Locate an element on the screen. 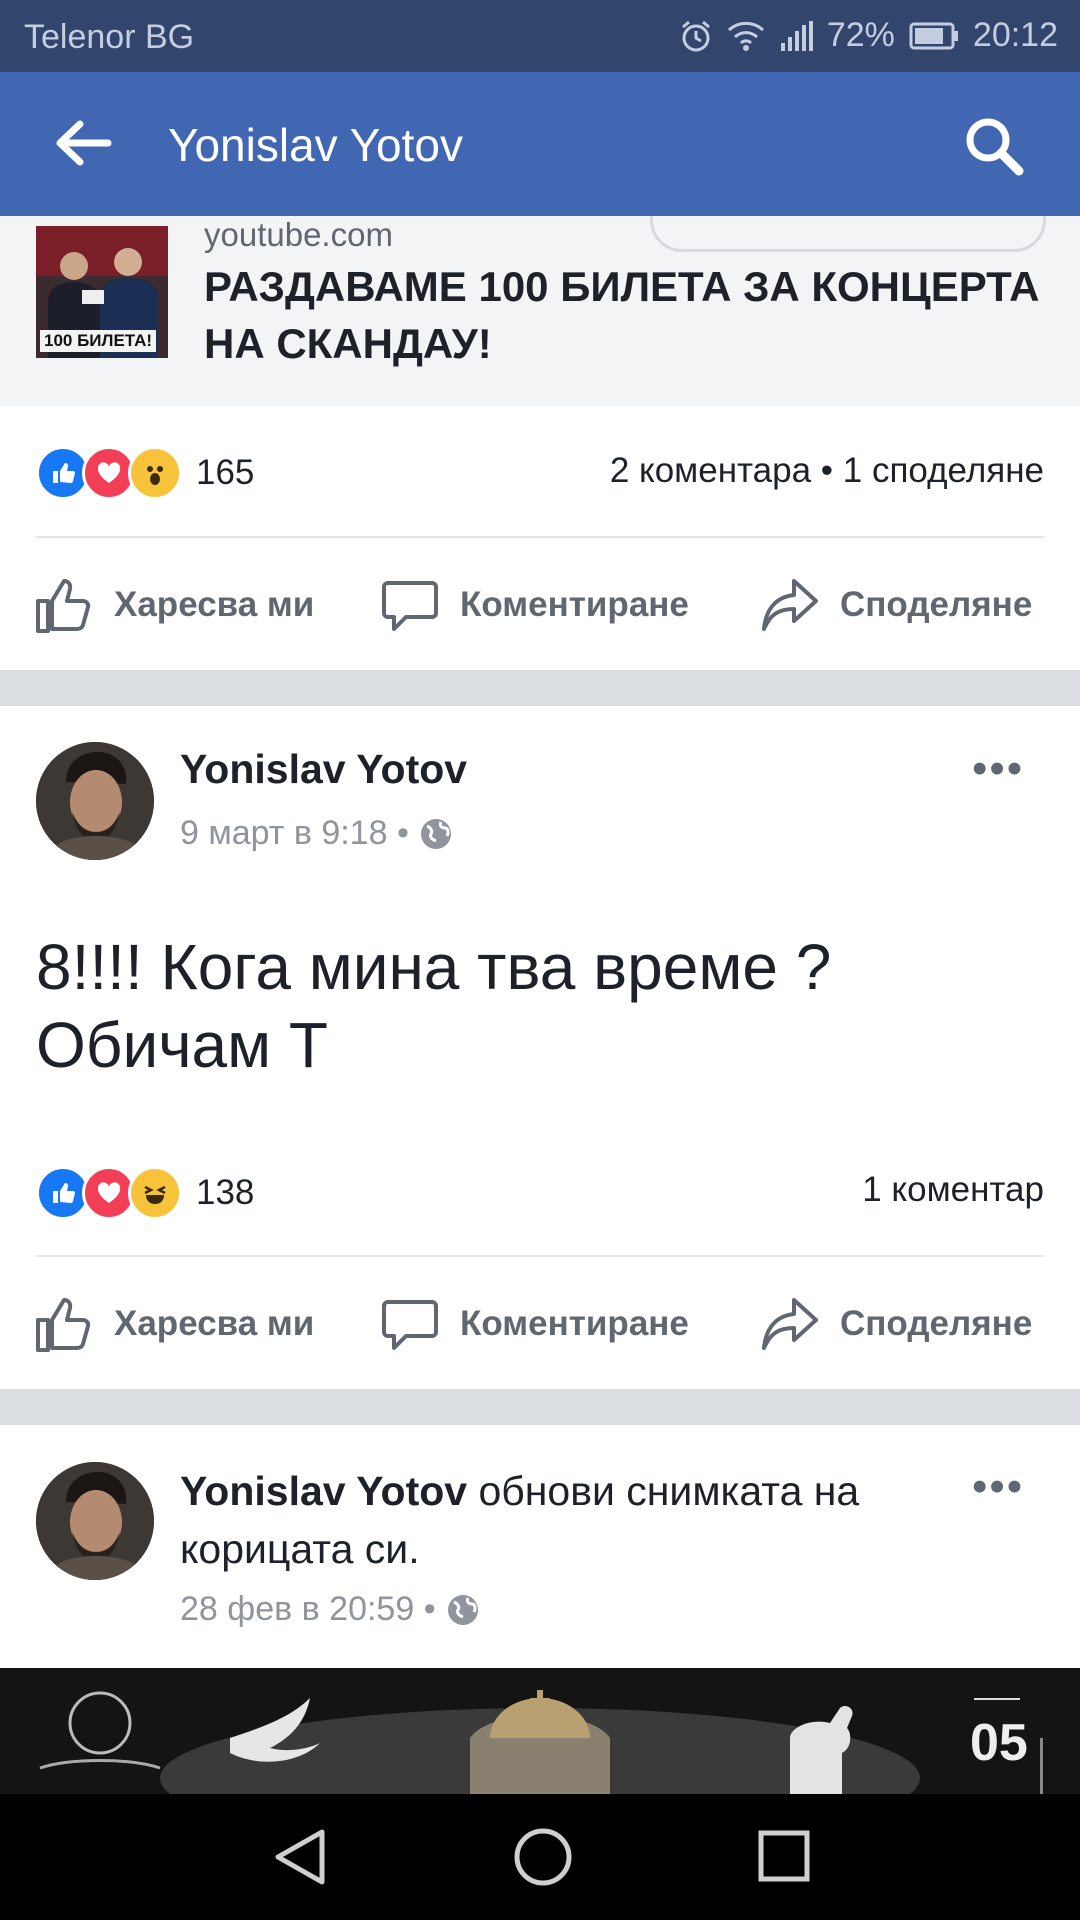  reaction-summary: 138 is located at coordinates (145, 1193).